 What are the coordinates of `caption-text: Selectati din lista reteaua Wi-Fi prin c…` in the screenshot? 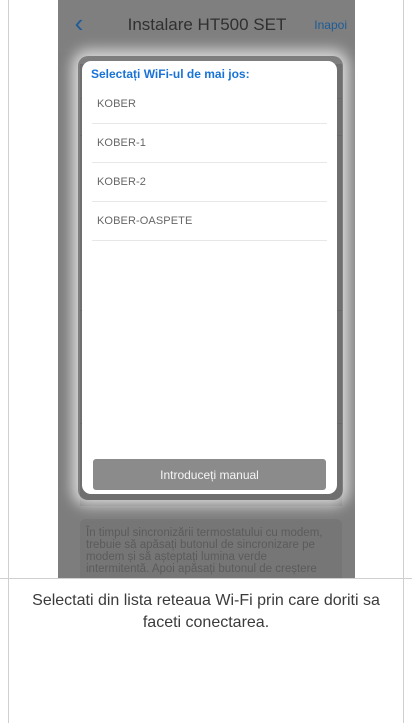 It's located at (206, 611).